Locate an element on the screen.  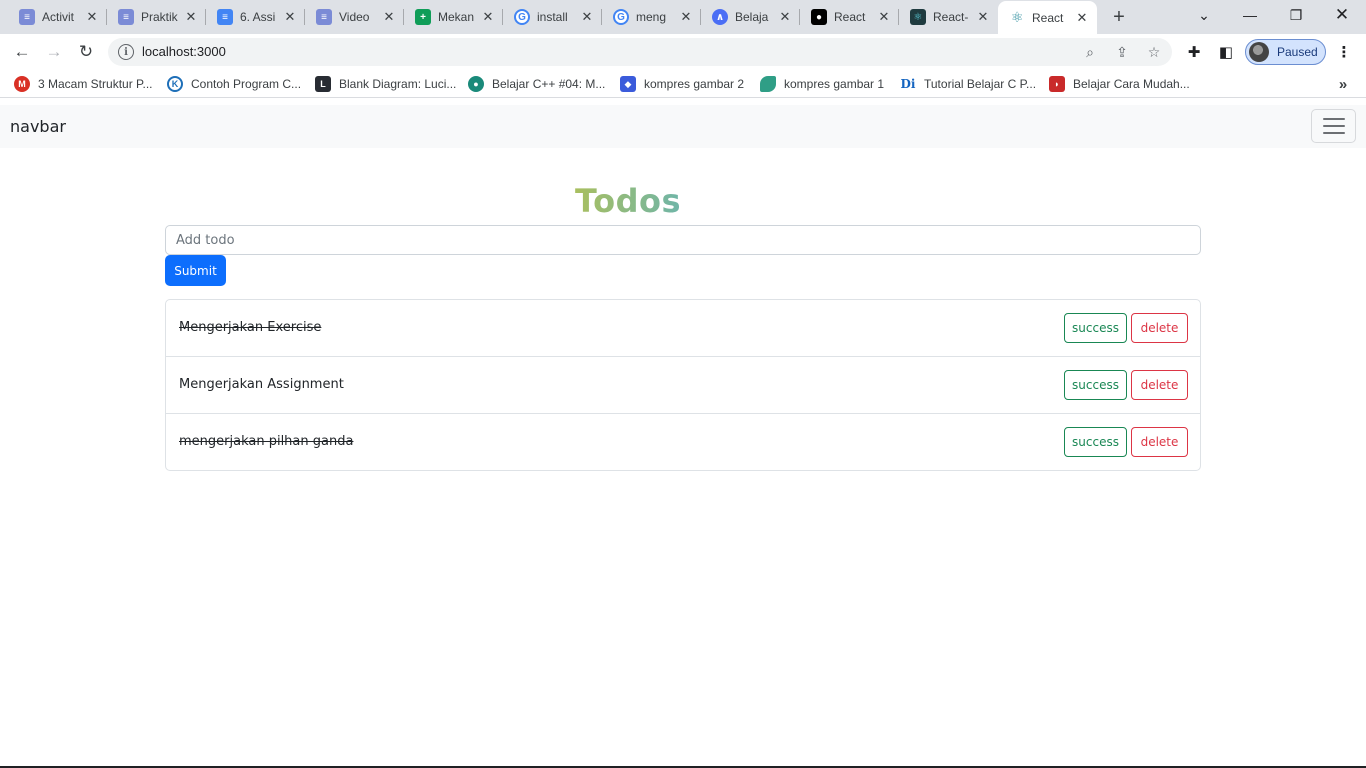
minimize-icon: — is located at coordinates (1250, 15).